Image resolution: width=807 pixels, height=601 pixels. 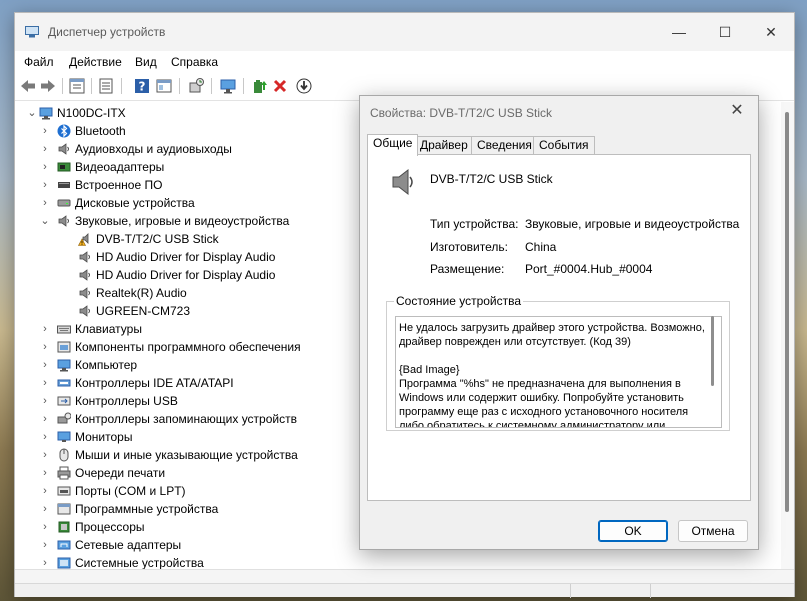 What do you see at coordinates (77, 86) in the screenshot?
I see `properties-view-icon` at bounding box center [77, 86].